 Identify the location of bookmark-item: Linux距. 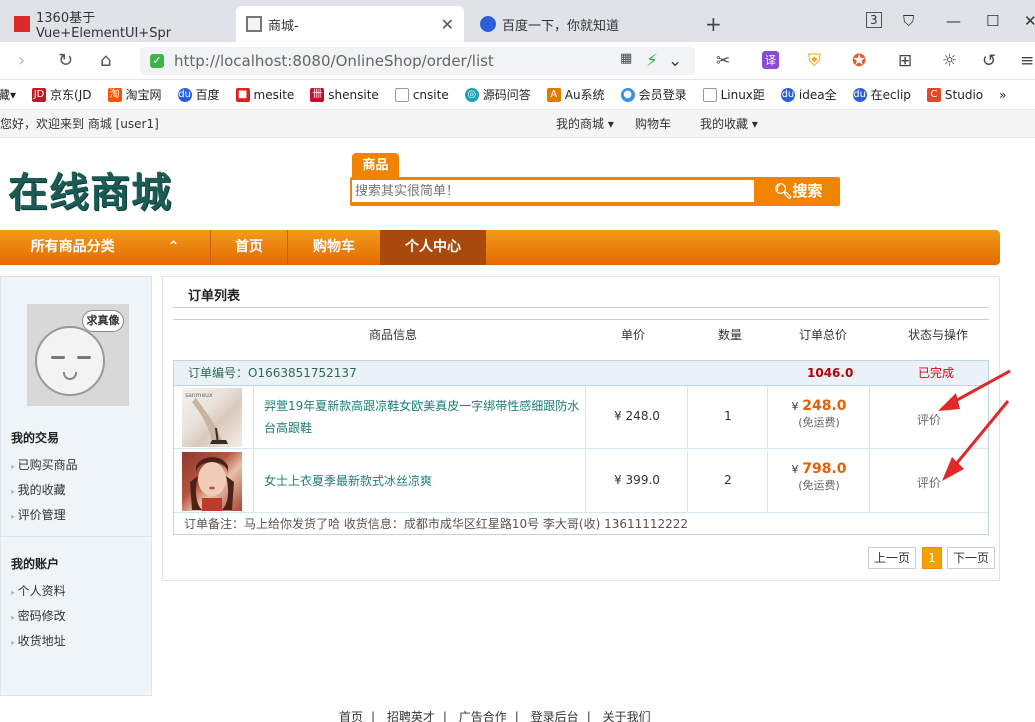
(733, 94).